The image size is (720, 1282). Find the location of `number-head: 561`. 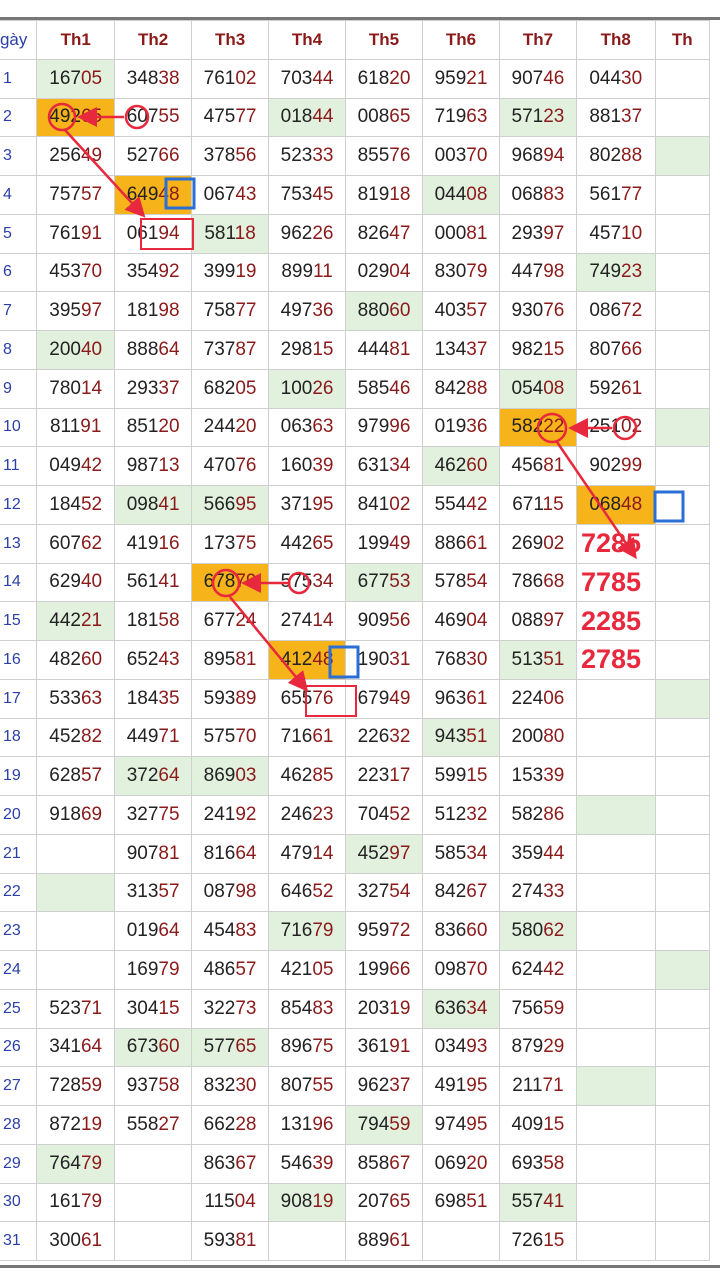

number-head: 561 is located at coordinates (605, 194).